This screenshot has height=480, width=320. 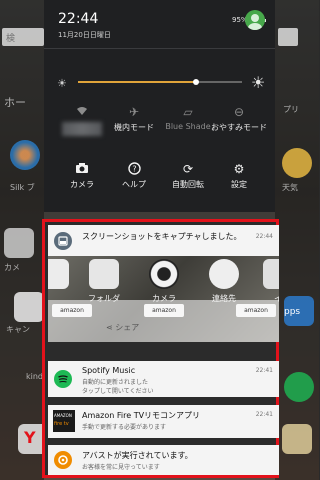 I want to click on spotify-app-icon, so click(x=299, y=387).